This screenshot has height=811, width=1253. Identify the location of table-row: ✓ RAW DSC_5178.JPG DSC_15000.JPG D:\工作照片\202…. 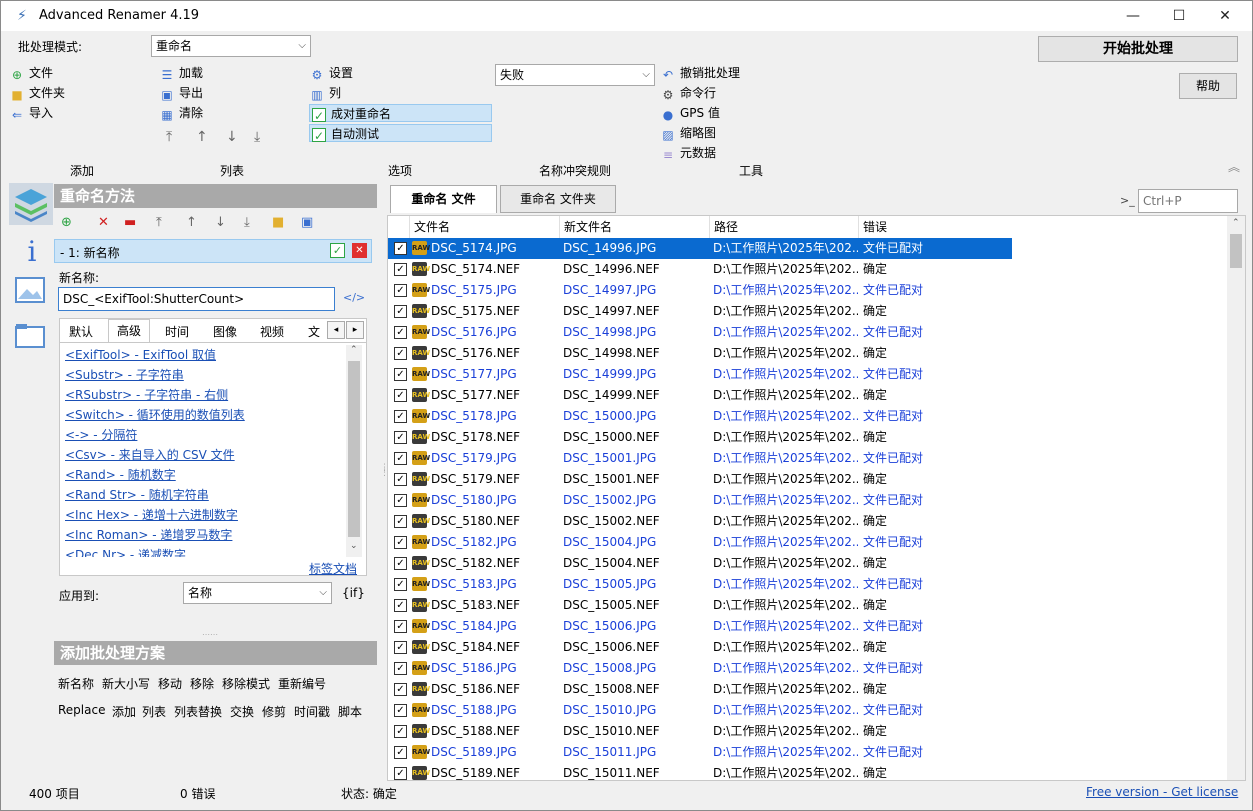
(700, 416).